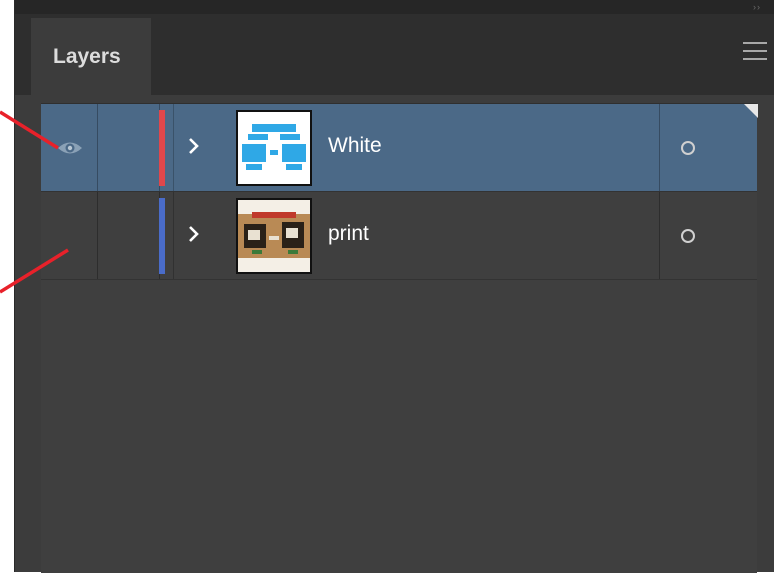 This screenshot has width=774, height=573. Describe the element at coordinates (34, 271) in the screenshot. I see `annotation-arrow-hidden` at that location.